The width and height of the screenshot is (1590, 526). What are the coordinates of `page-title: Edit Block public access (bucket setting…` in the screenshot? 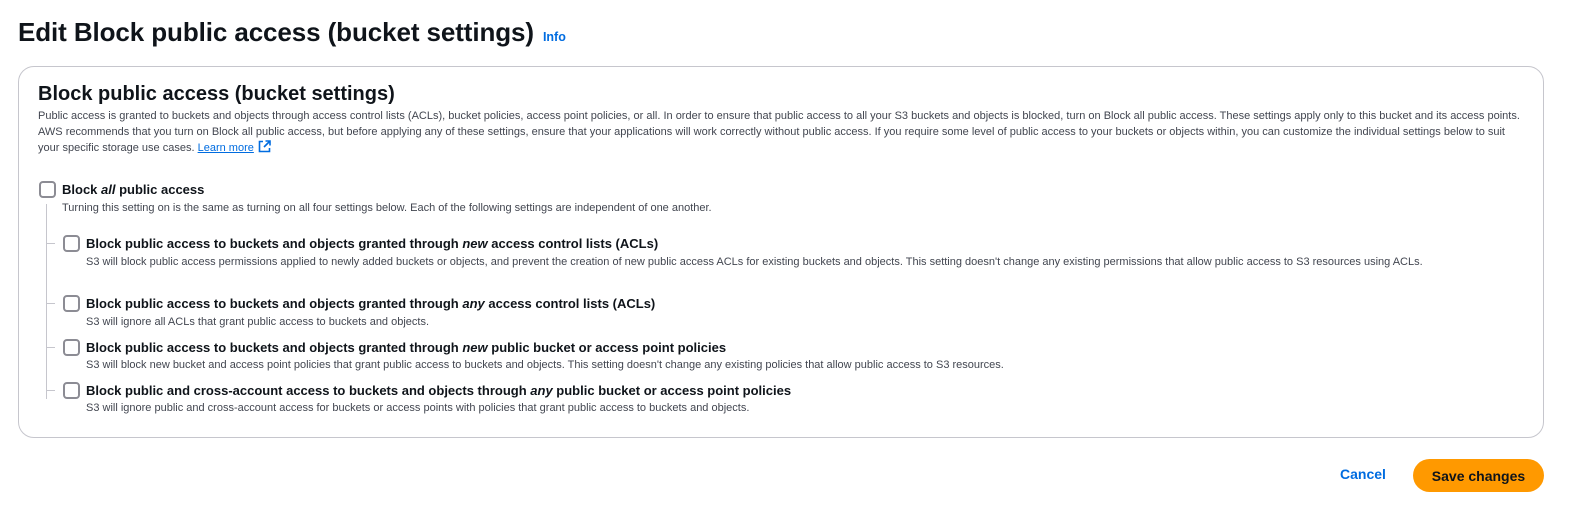 It's located at (276, 32).